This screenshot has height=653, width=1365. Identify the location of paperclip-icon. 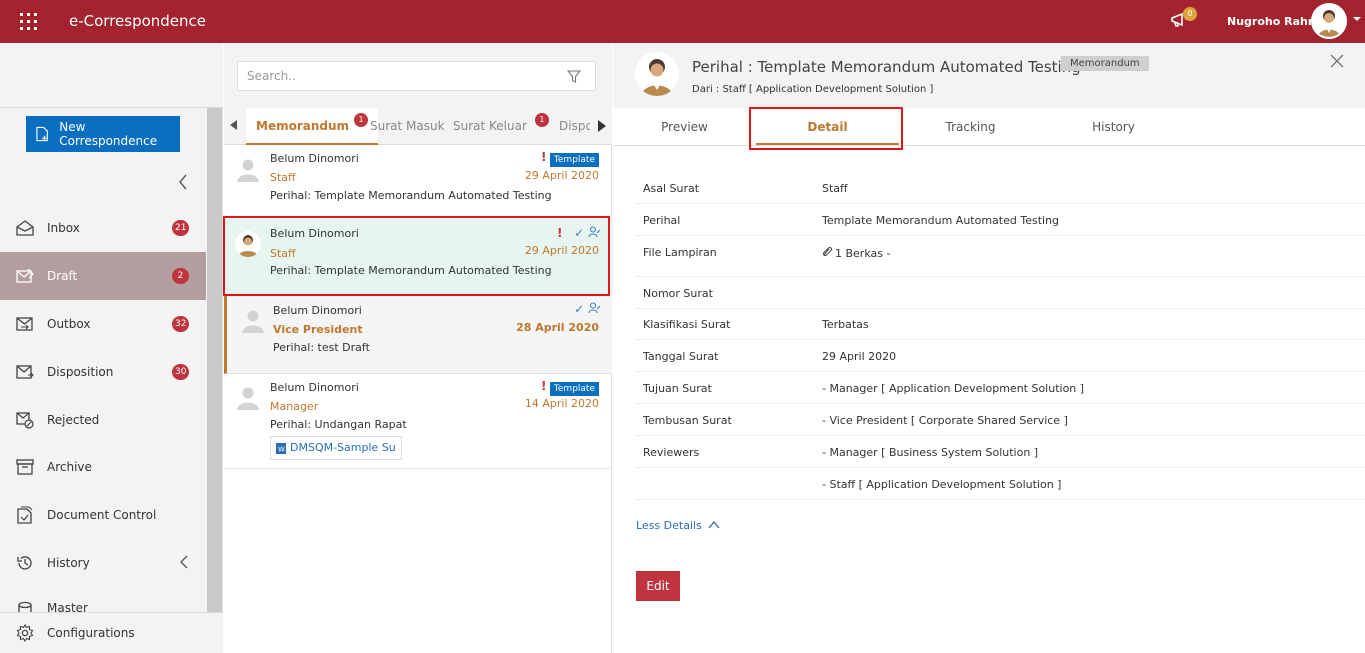
(827, 253).